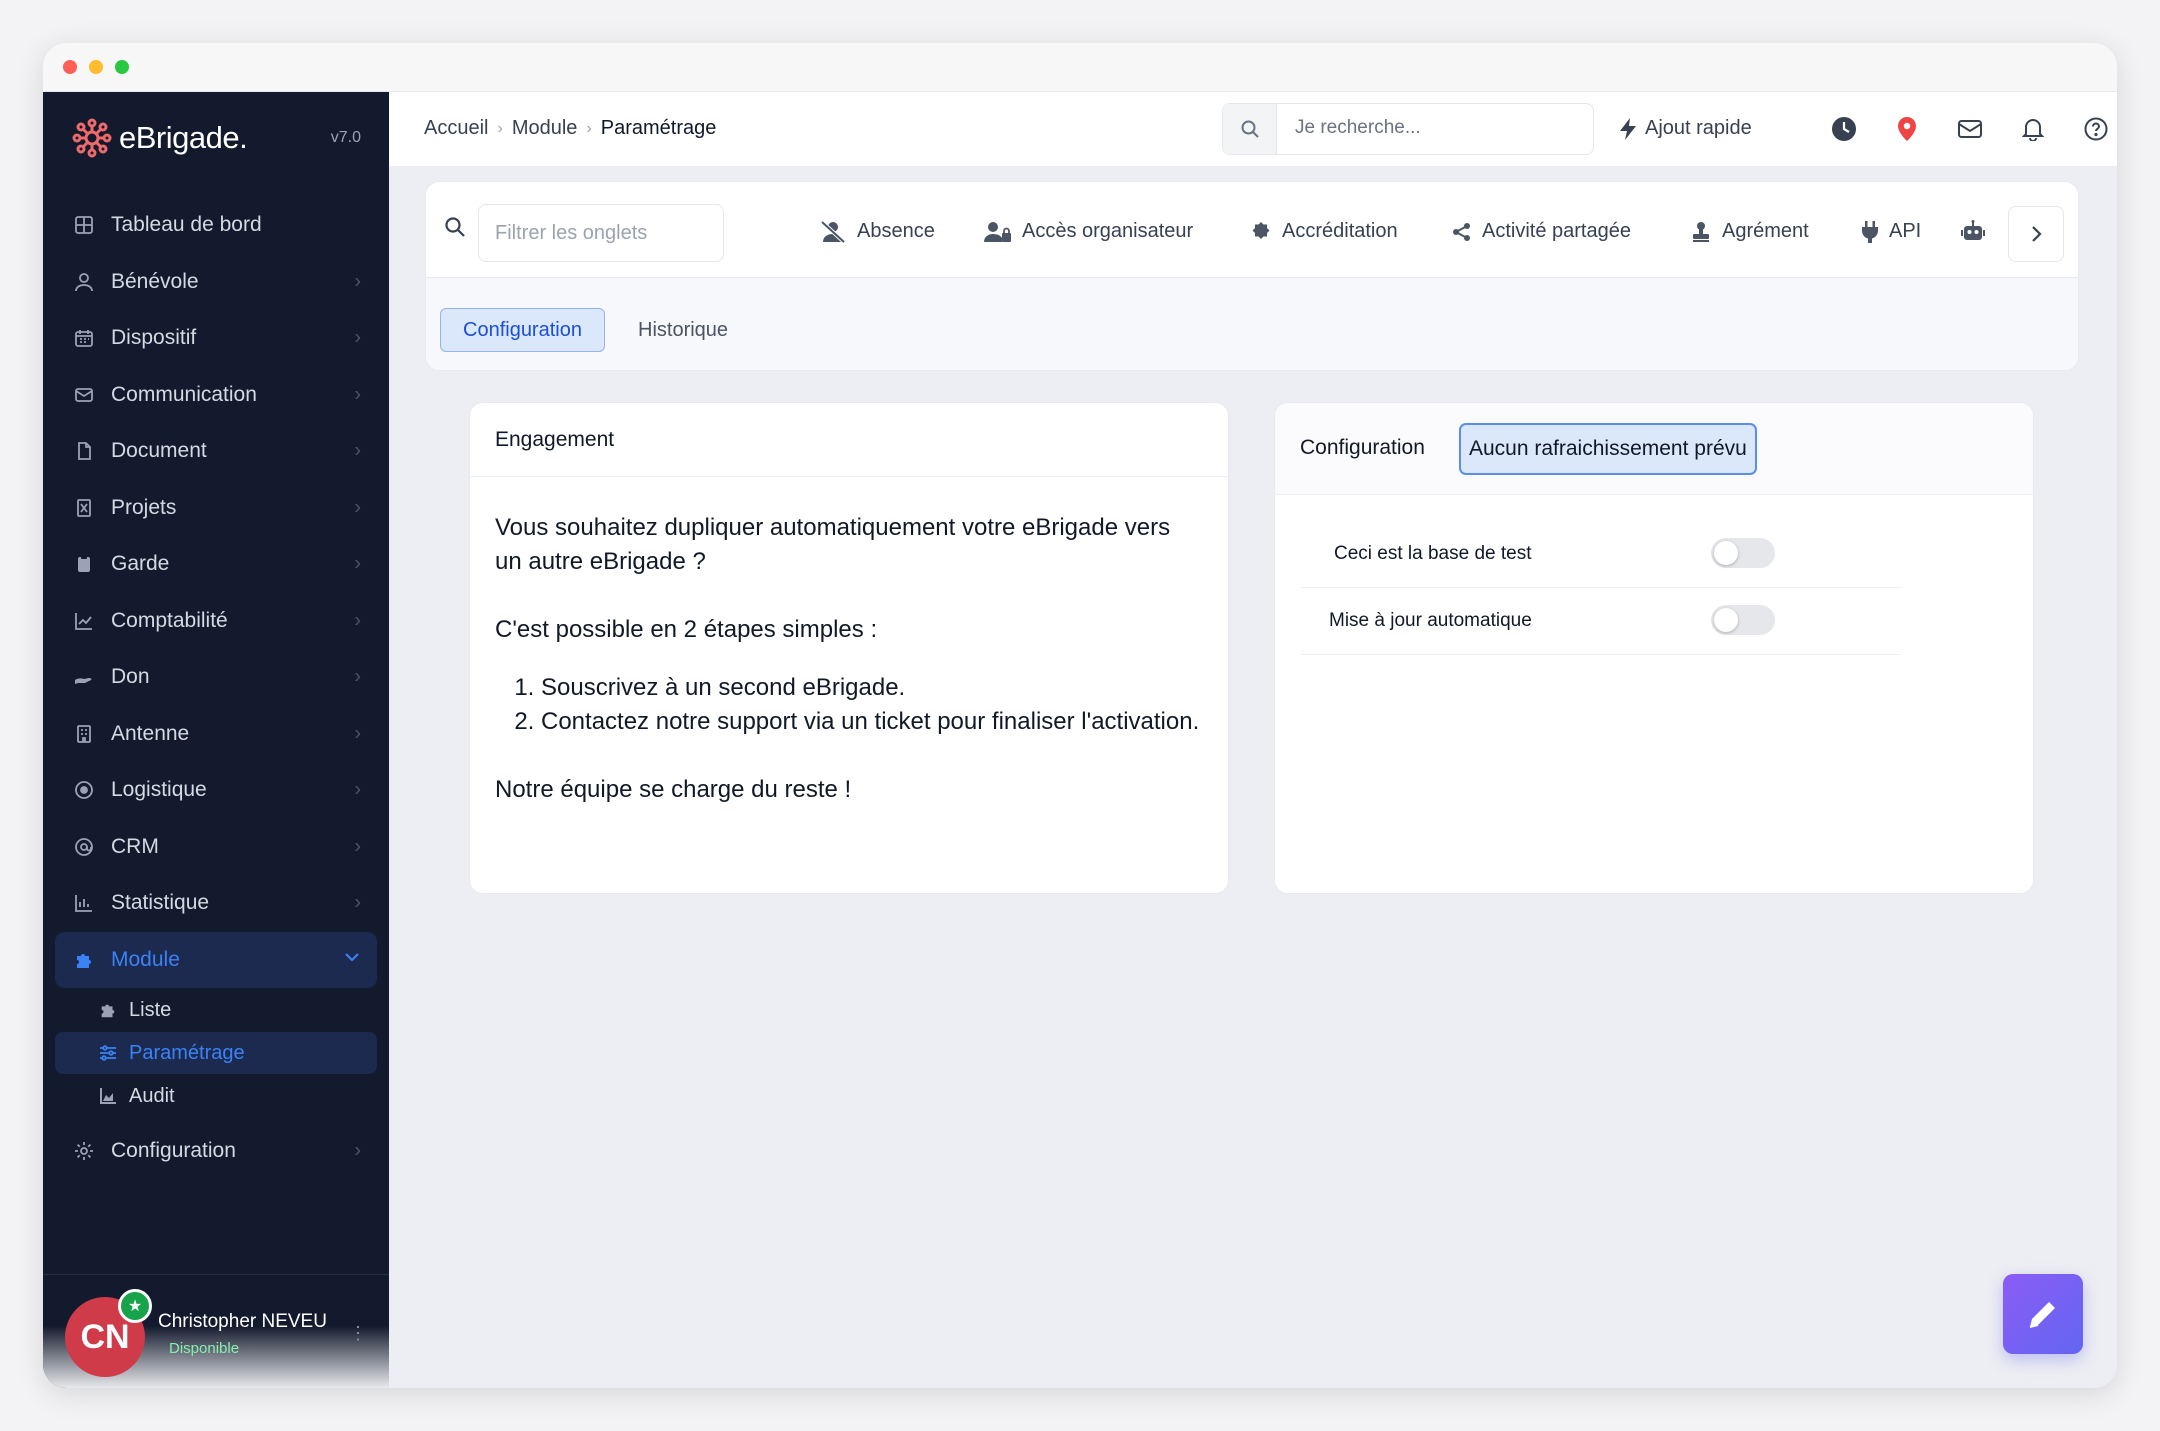 This screenshot has width=2160, height=1431. I want to click on quick-add-button: Ajout rapide, so click(1685, 128).